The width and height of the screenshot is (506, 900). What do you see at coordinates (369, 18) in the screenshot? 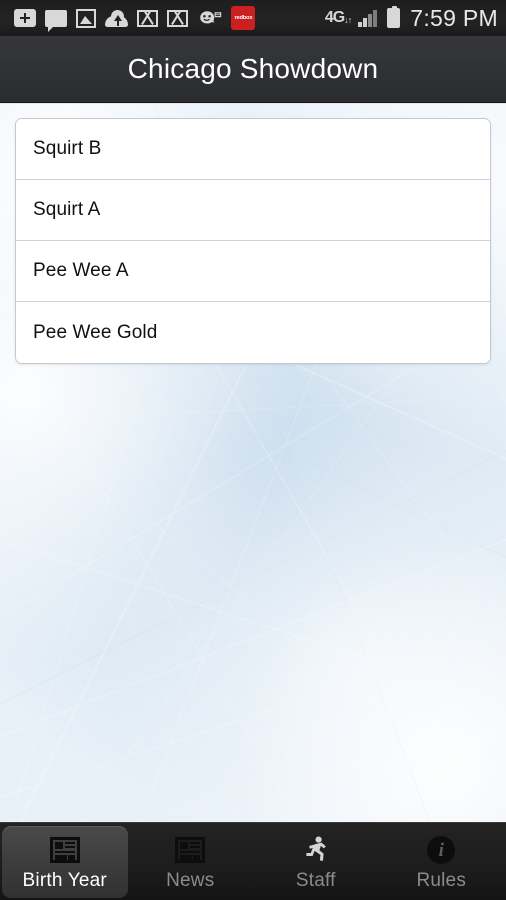
I see `signal-bars-icon` at bounding box center [369, 18].